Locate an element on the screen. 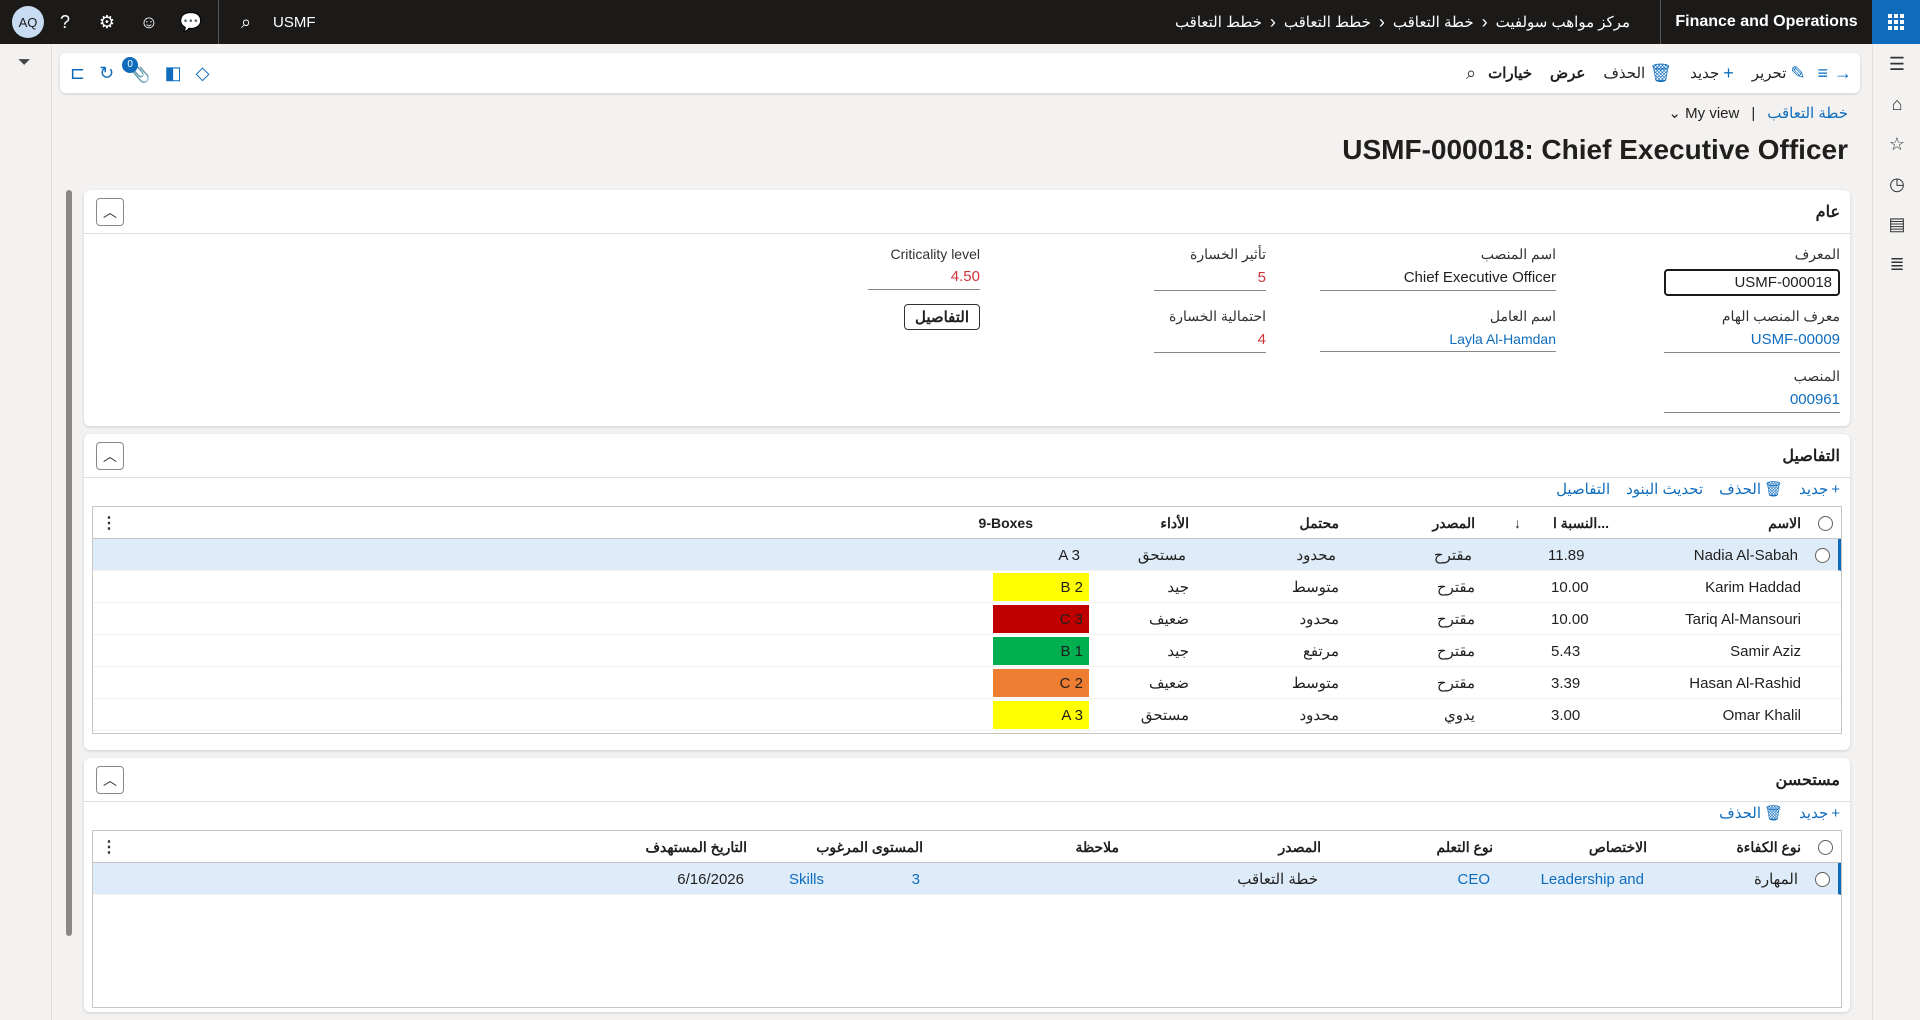 This screenshot has height=1020, width=1920. col-competency-type: نوع الكفاءة is located at coordinates (1768, 847).